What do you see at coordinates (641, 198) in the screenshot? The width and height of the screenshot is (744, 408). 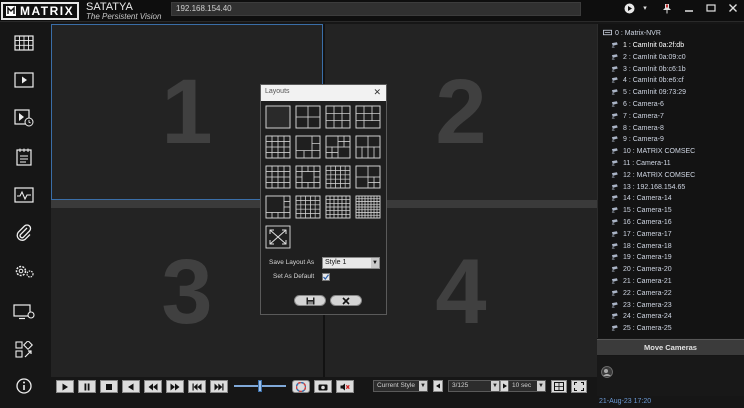 I see `camera-list-item: 14 : Camera-14` at bounding box center [641, 198].